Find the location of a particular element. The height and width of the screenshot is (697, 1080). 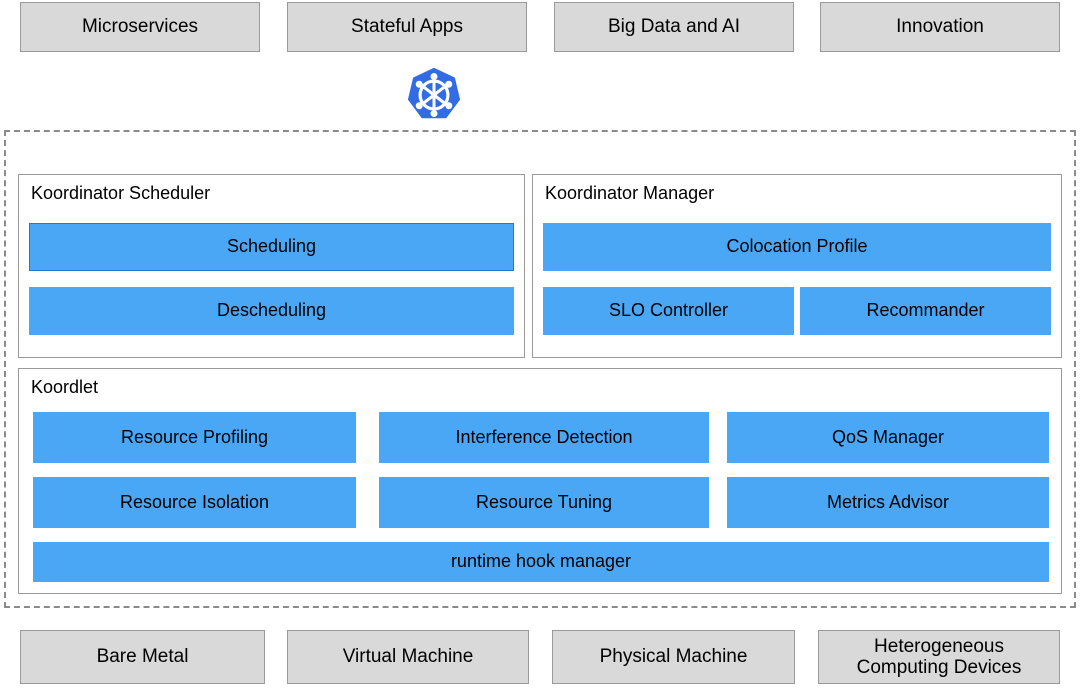

component-qos-manager: QoS Manager is located at coordinates (888, 437).